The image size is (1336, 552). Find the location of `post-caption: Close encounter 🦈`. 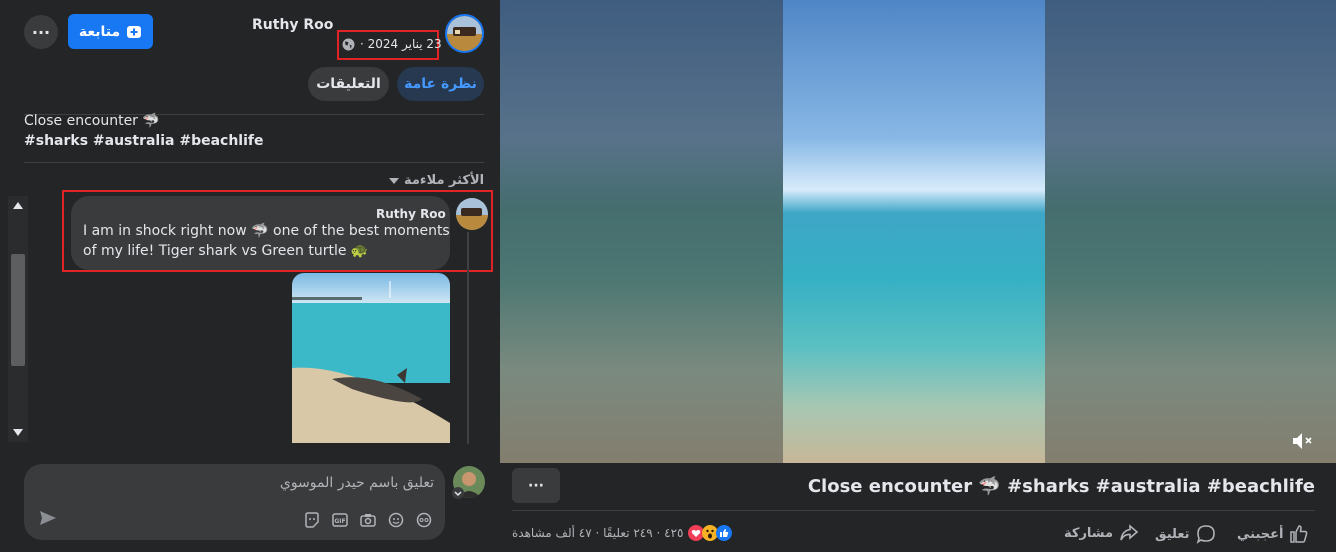

post-caption: Close encounter 🦈 is located at coordinates (92, 121).